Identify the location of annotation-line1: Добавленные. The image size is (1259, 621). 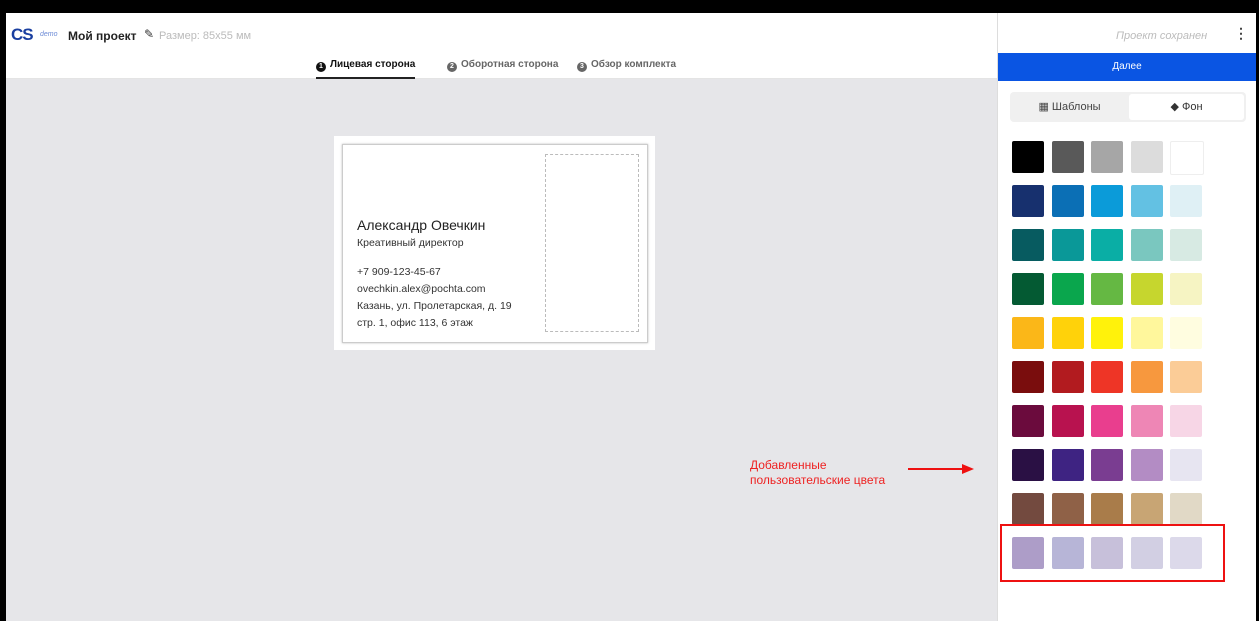
(788, 465).